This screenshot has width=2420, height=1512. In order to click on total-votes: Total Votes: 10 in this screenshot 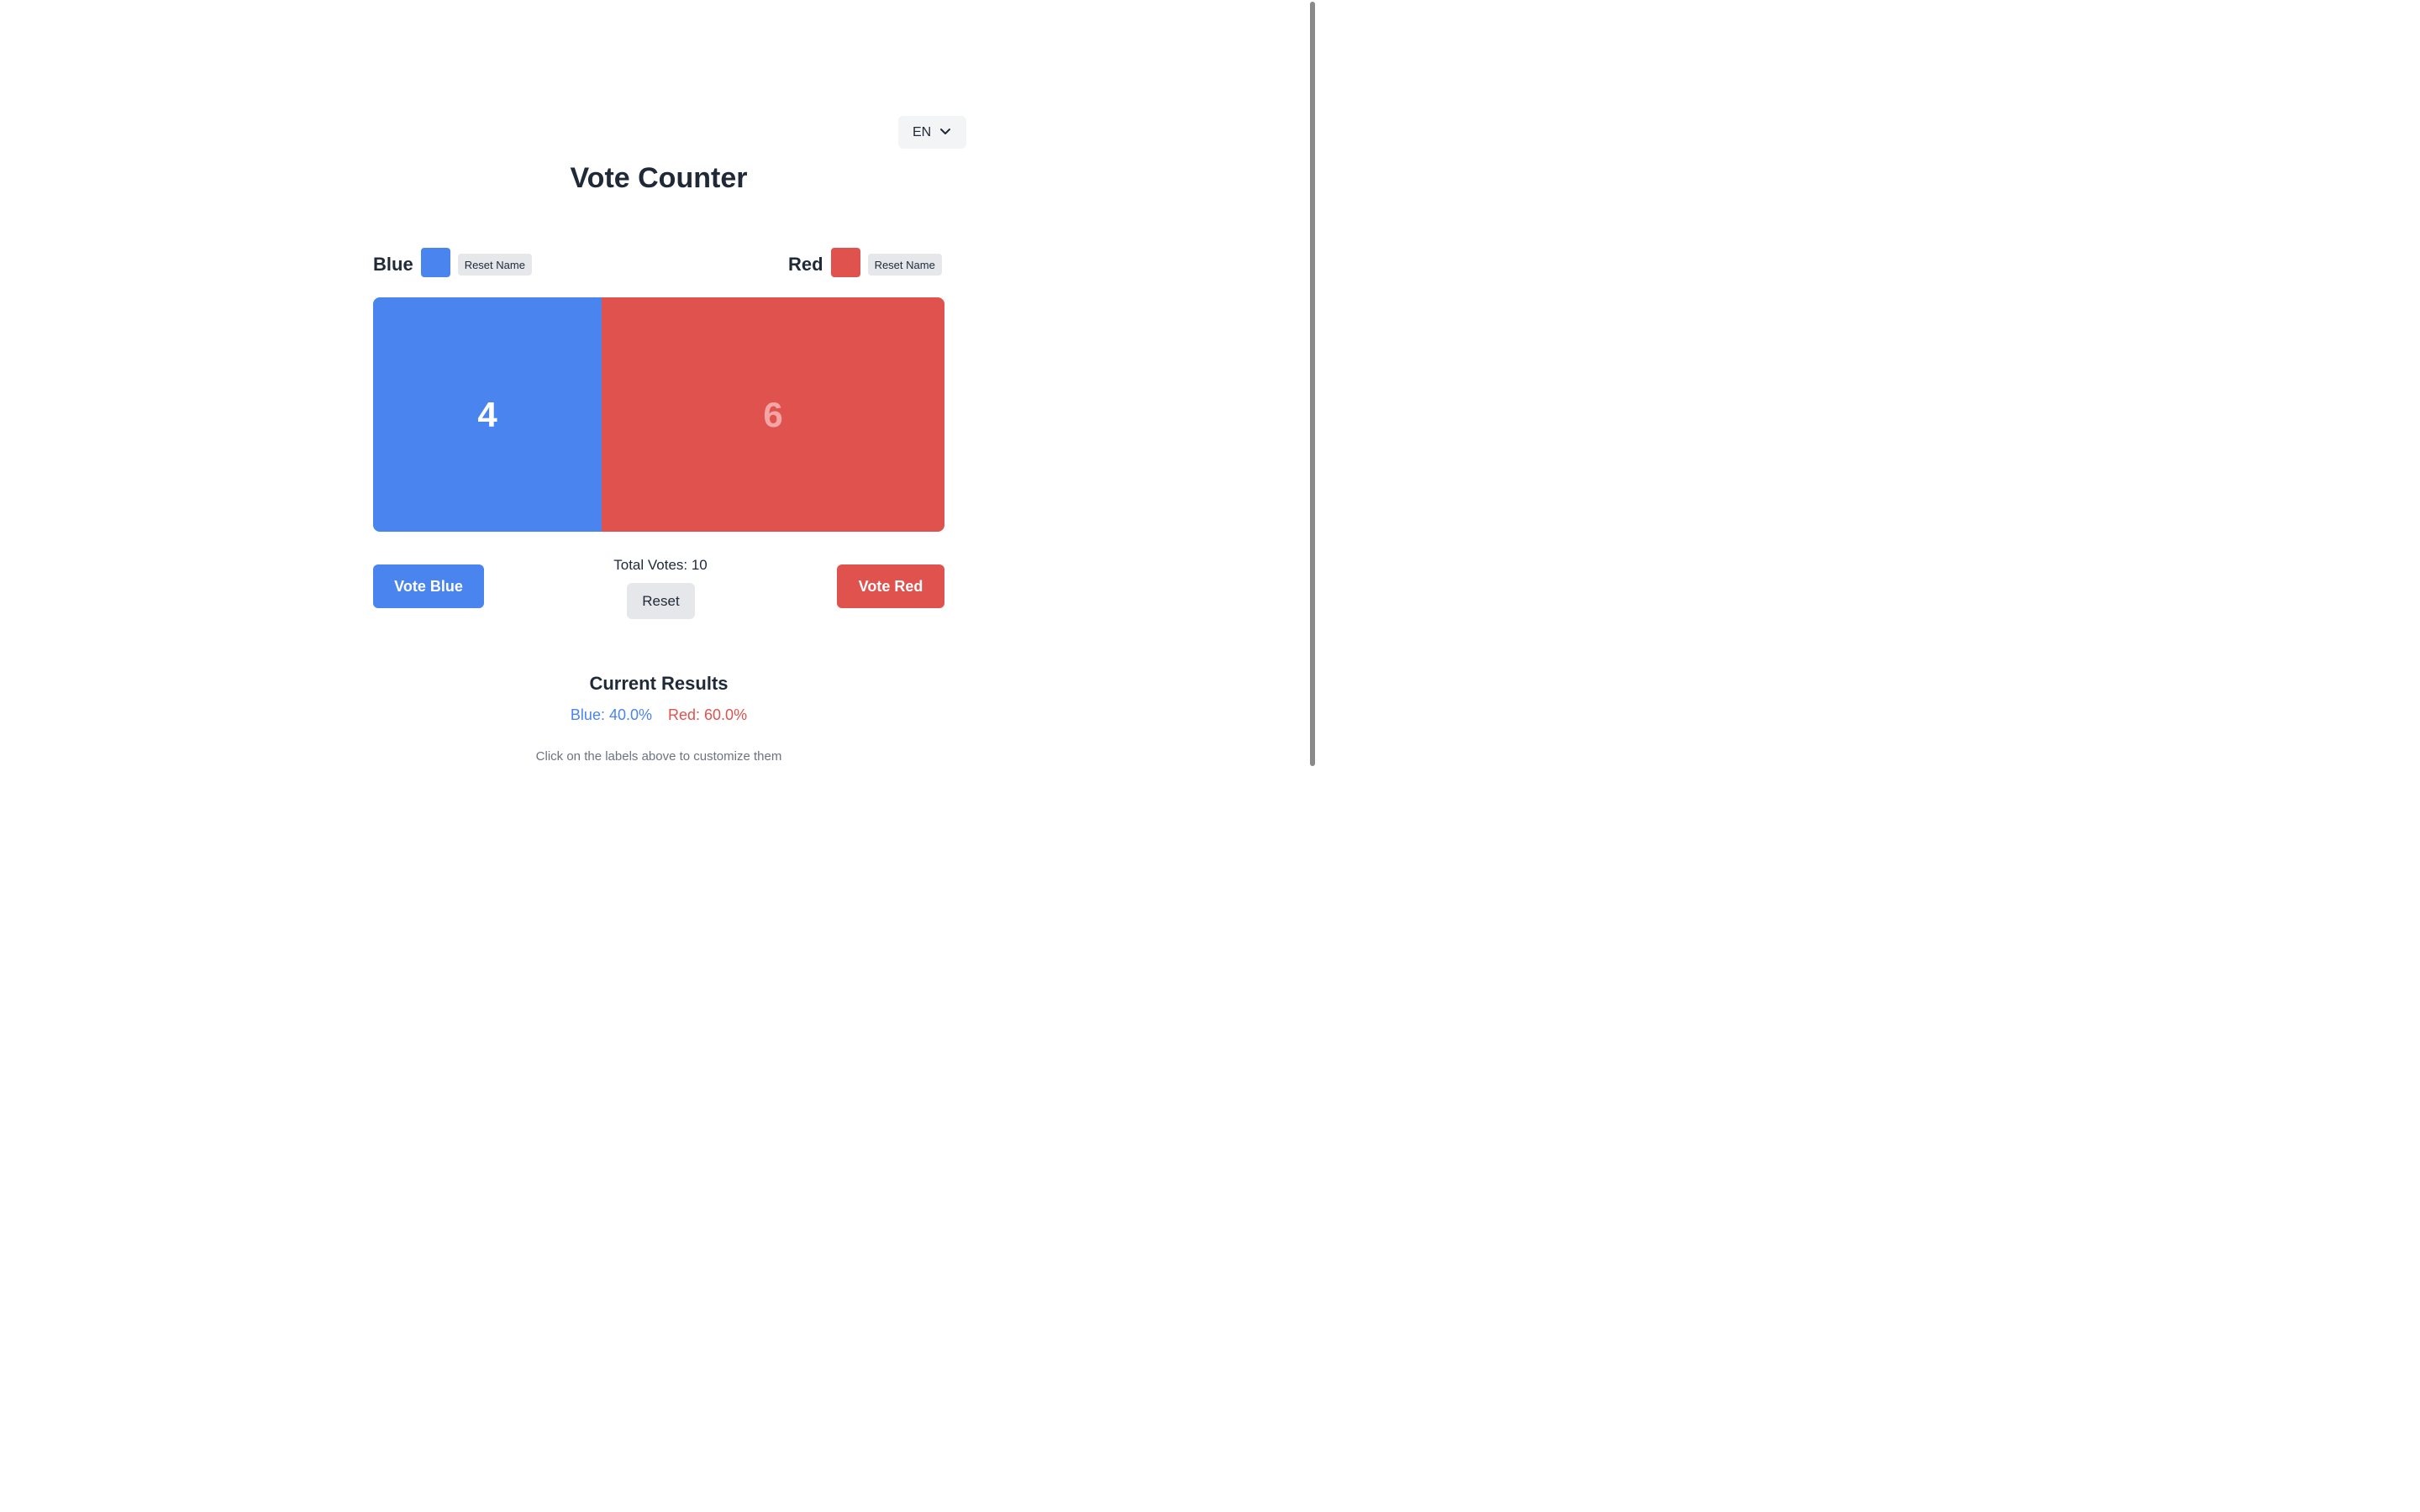, I will do `click(660, 565)`.